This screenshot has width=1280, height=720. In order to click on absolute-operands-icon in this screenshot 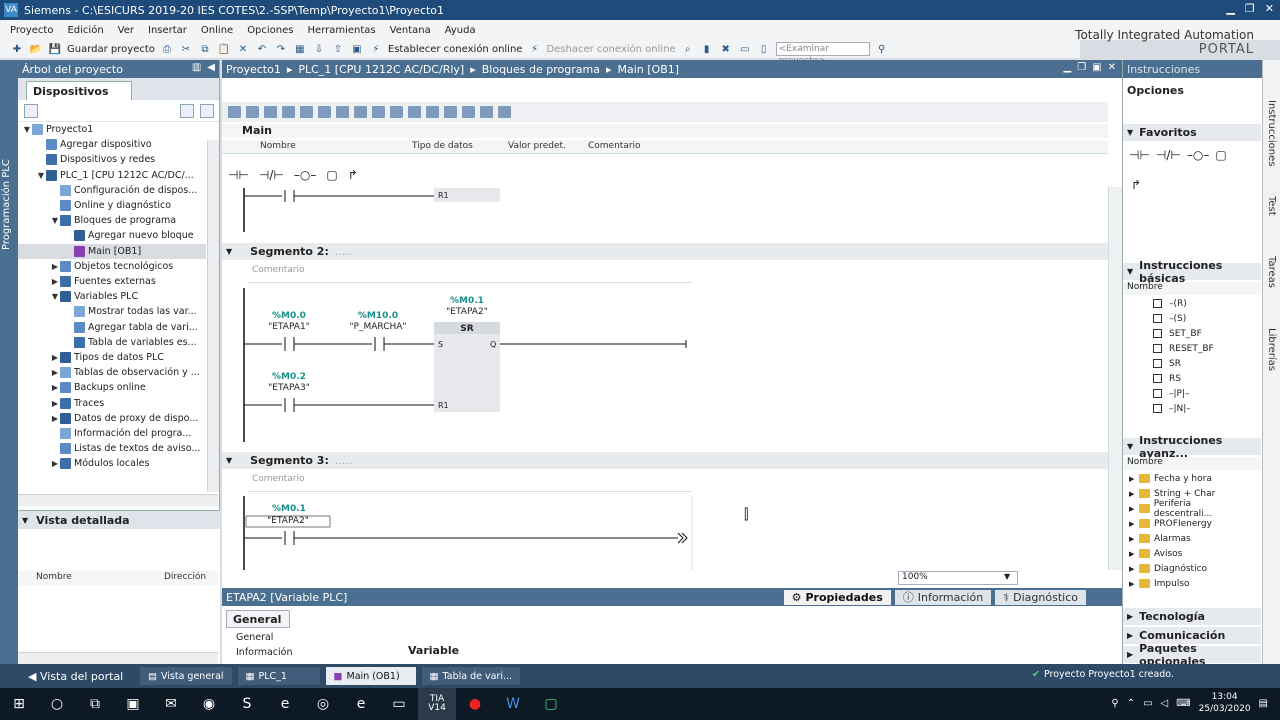, I will do `click(306, 112)`.